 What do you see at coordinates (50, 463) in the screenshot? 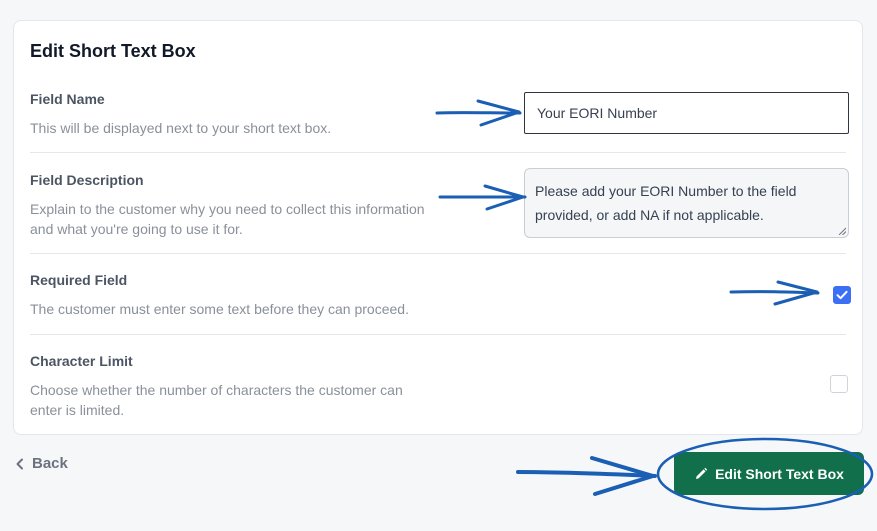
I see `back-label: Back` at bounding box center [50, 463].